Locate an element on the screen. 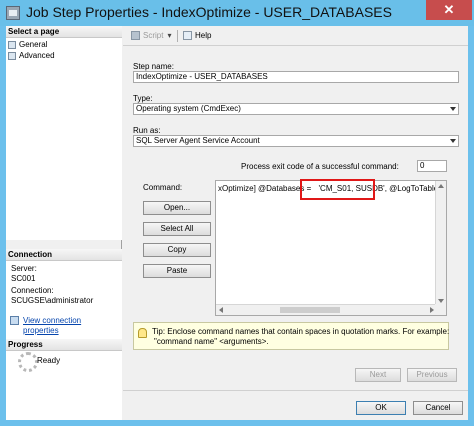 The image size is (474, 426). help-button: Help is located at coordinates (197, 35).